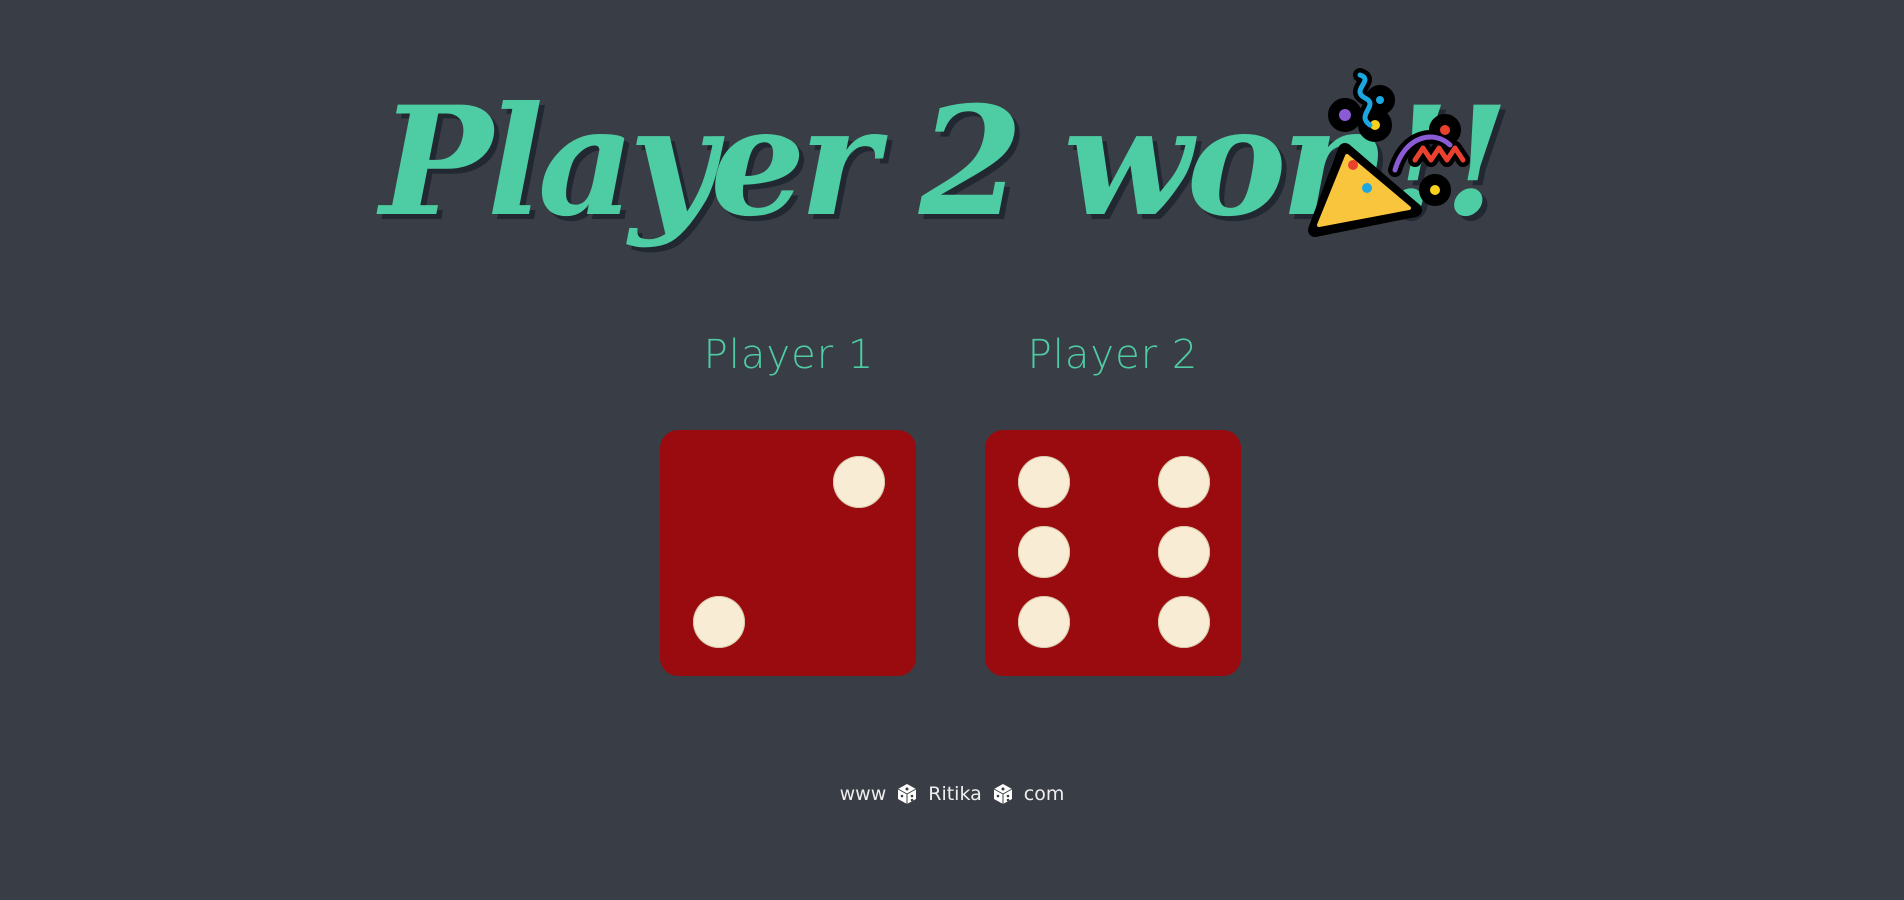  Describe the element at coordinates (863, 794) in the screenshot. I see `footer-prefix: www` at that location.